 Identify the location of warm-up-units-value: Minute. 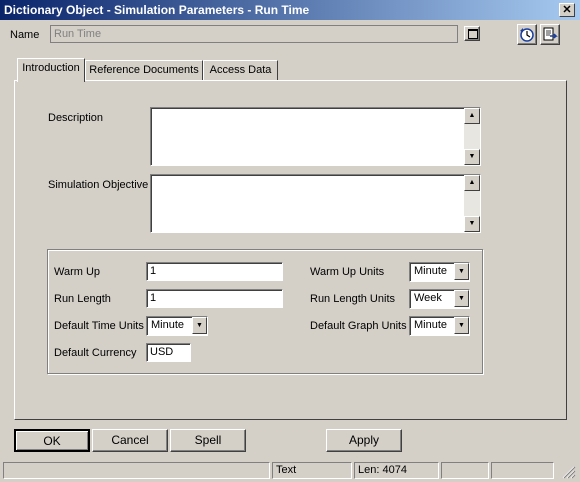
(431, 271).